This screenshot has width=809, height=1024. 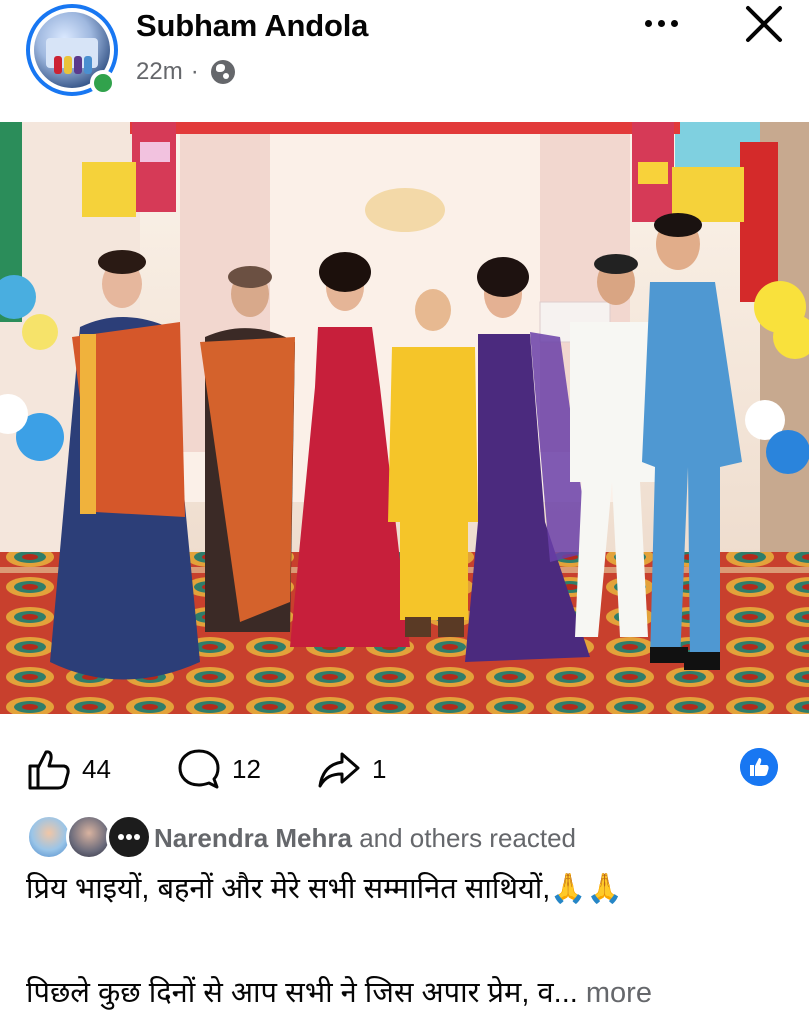 I want to click on reactions-summary: Narendra Mehra and others reacted, so click(x=416, y=838).